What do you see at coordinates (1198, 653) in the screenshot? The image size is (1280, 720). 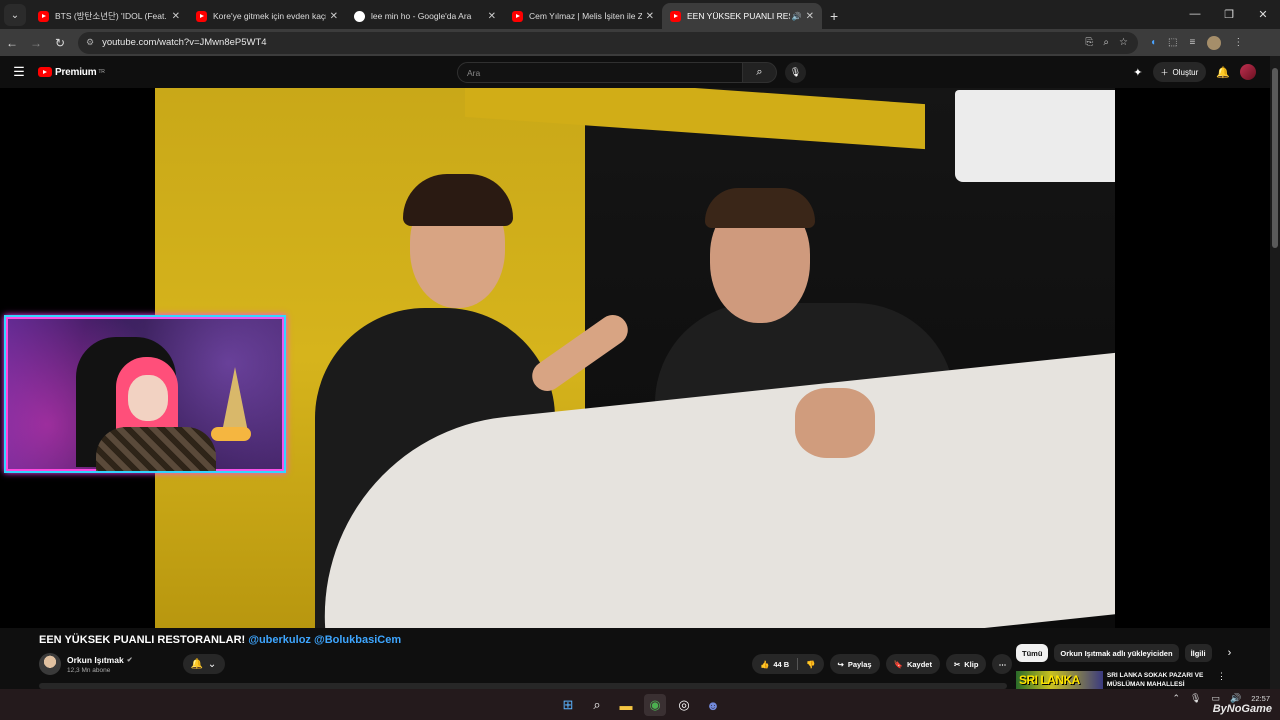 I see `chip-related: İlgili` at bounding box center [1198, 653].